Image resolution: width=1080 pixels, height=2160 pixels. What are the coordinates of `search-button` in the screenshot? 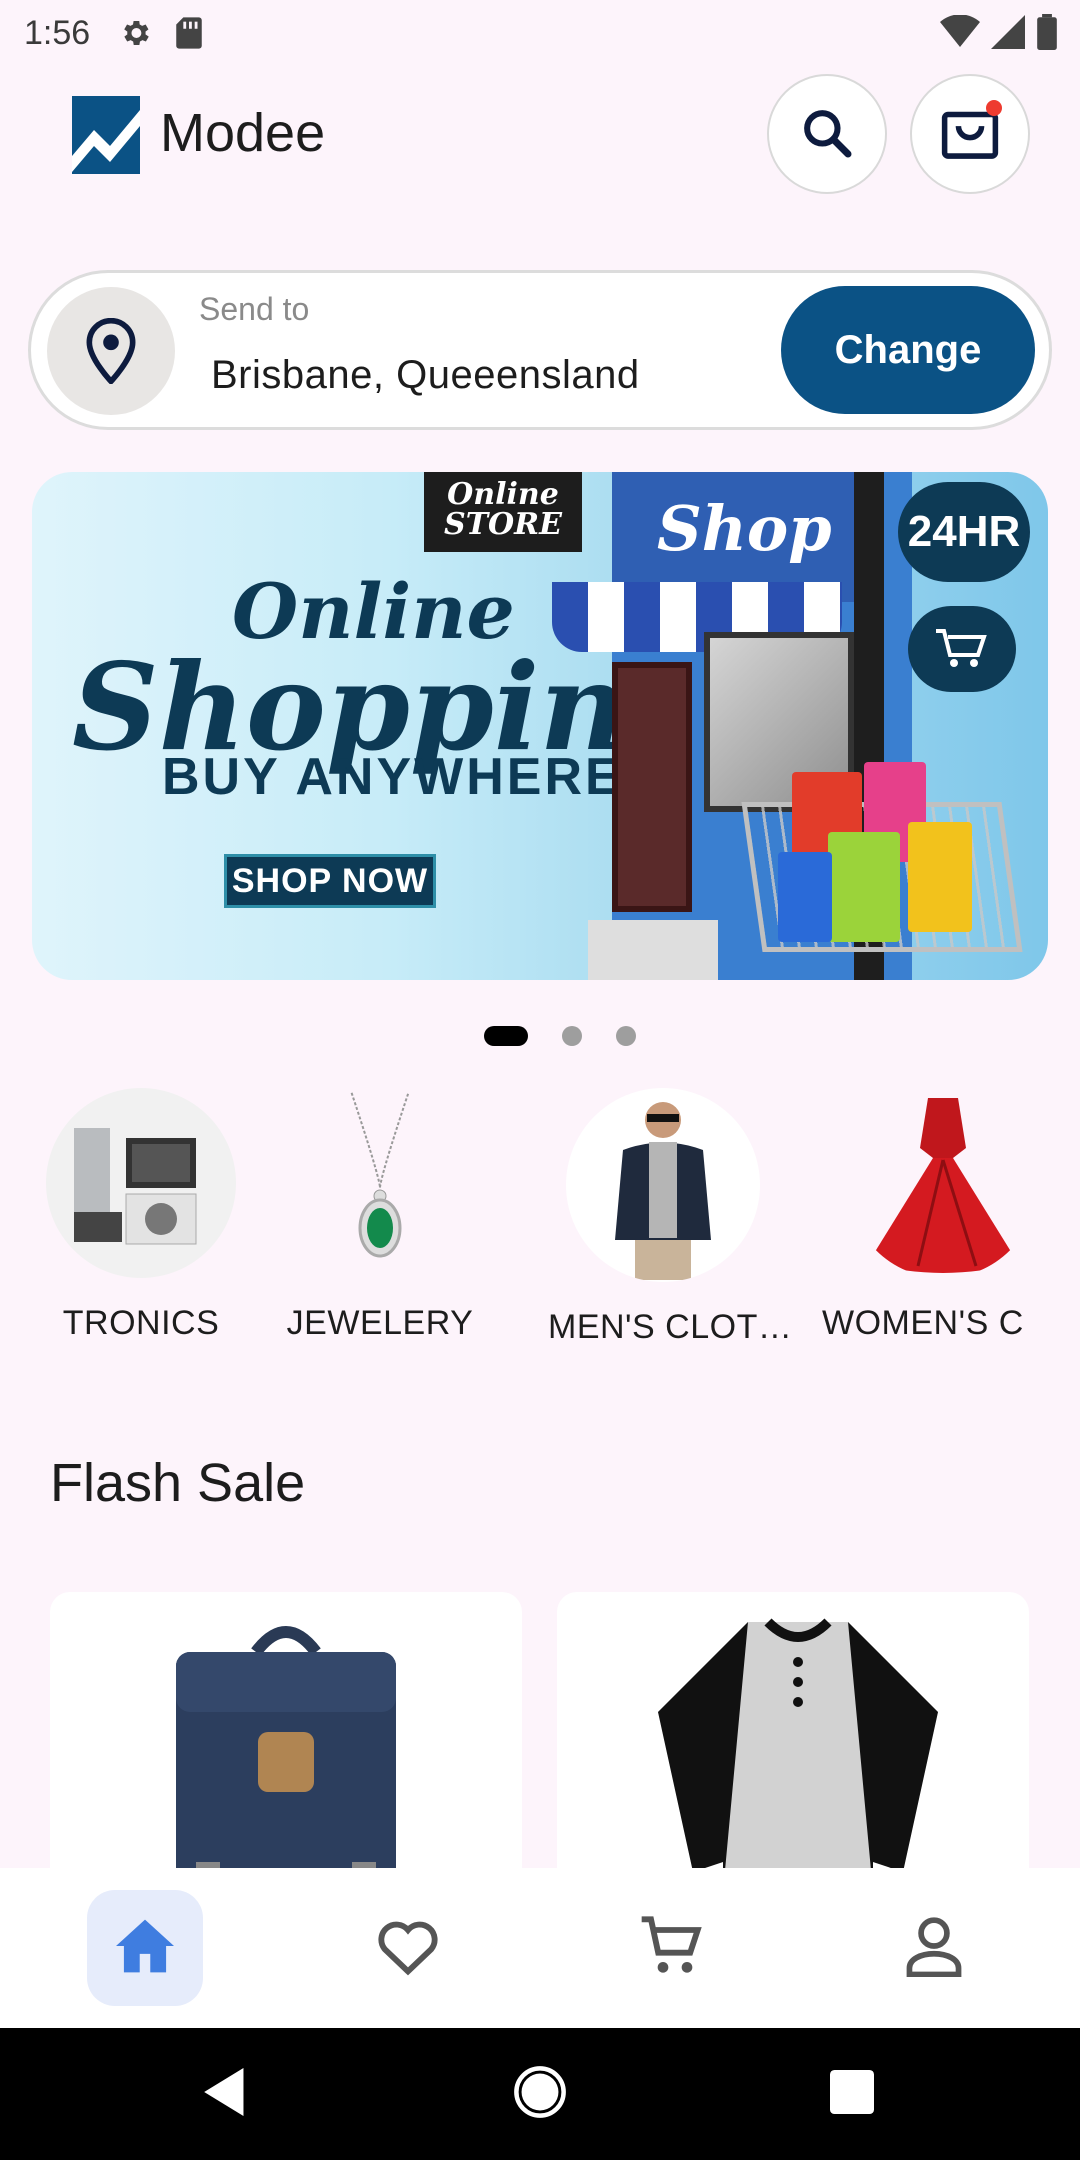 It's located at (827, 134).